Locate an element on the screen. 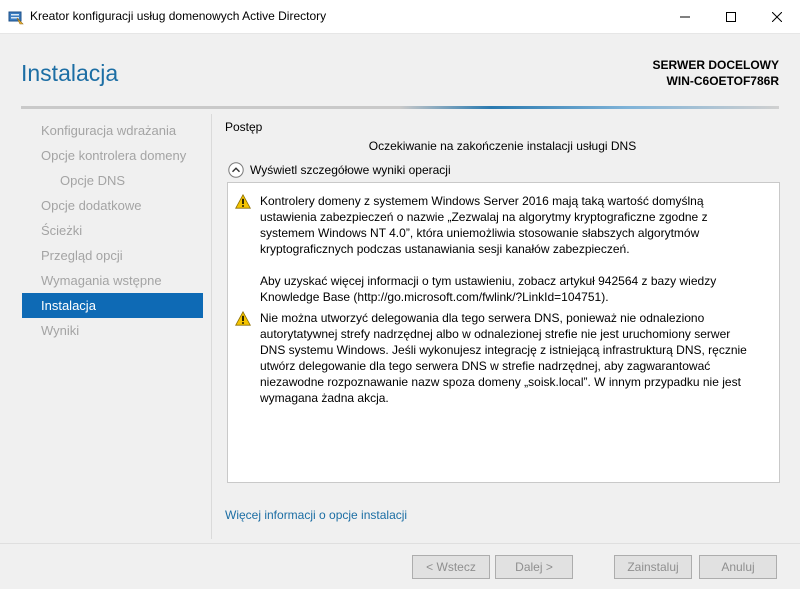 The image size is (800, 589). details-toggle-label: Wyświetl szczegółowe wyniki operacji is located at coordinates (350, 170).